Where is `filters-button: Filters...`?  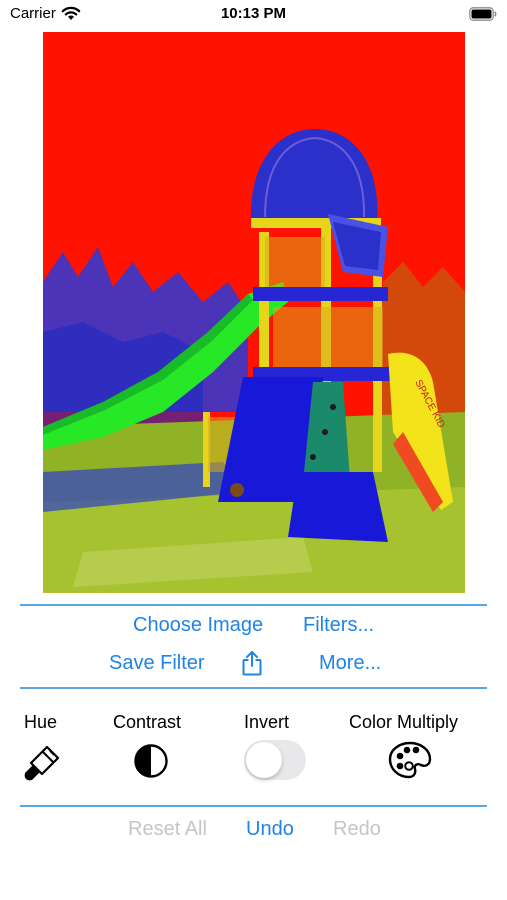 filters-button: Filters... is located at coordinates (338, 625).